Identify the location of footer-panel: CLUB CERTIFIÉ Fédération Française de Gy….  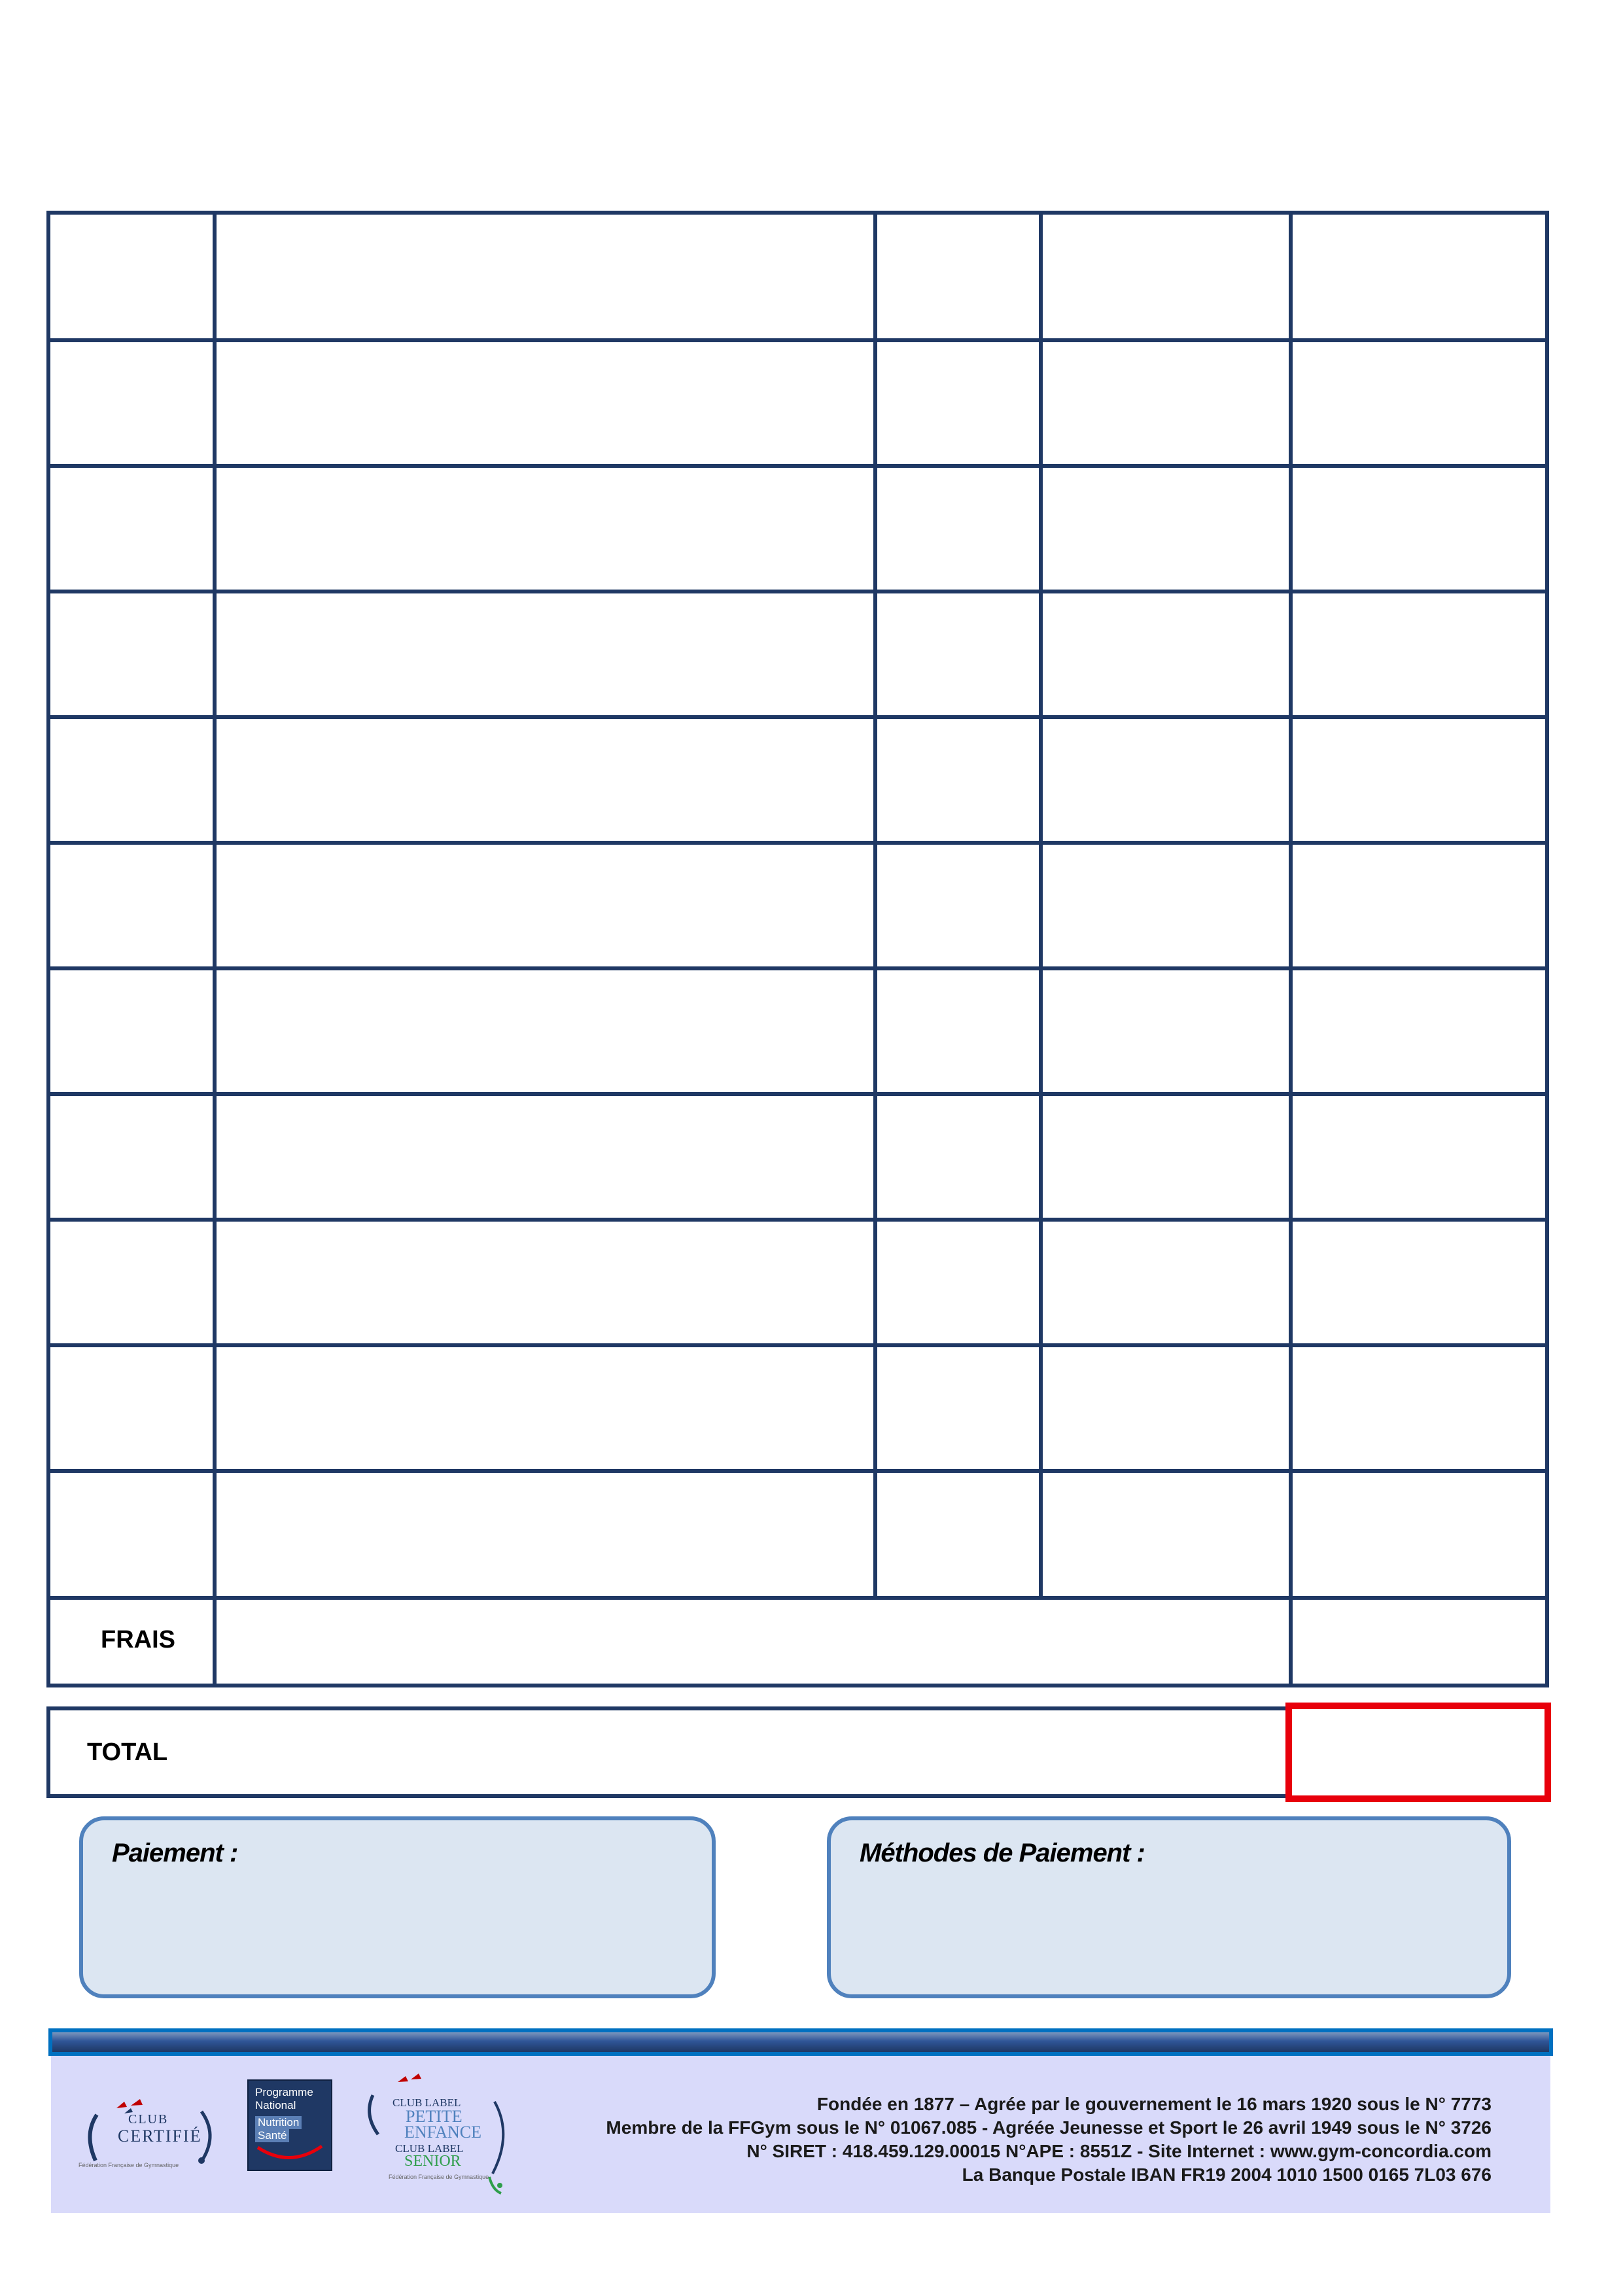
(800, 2134).